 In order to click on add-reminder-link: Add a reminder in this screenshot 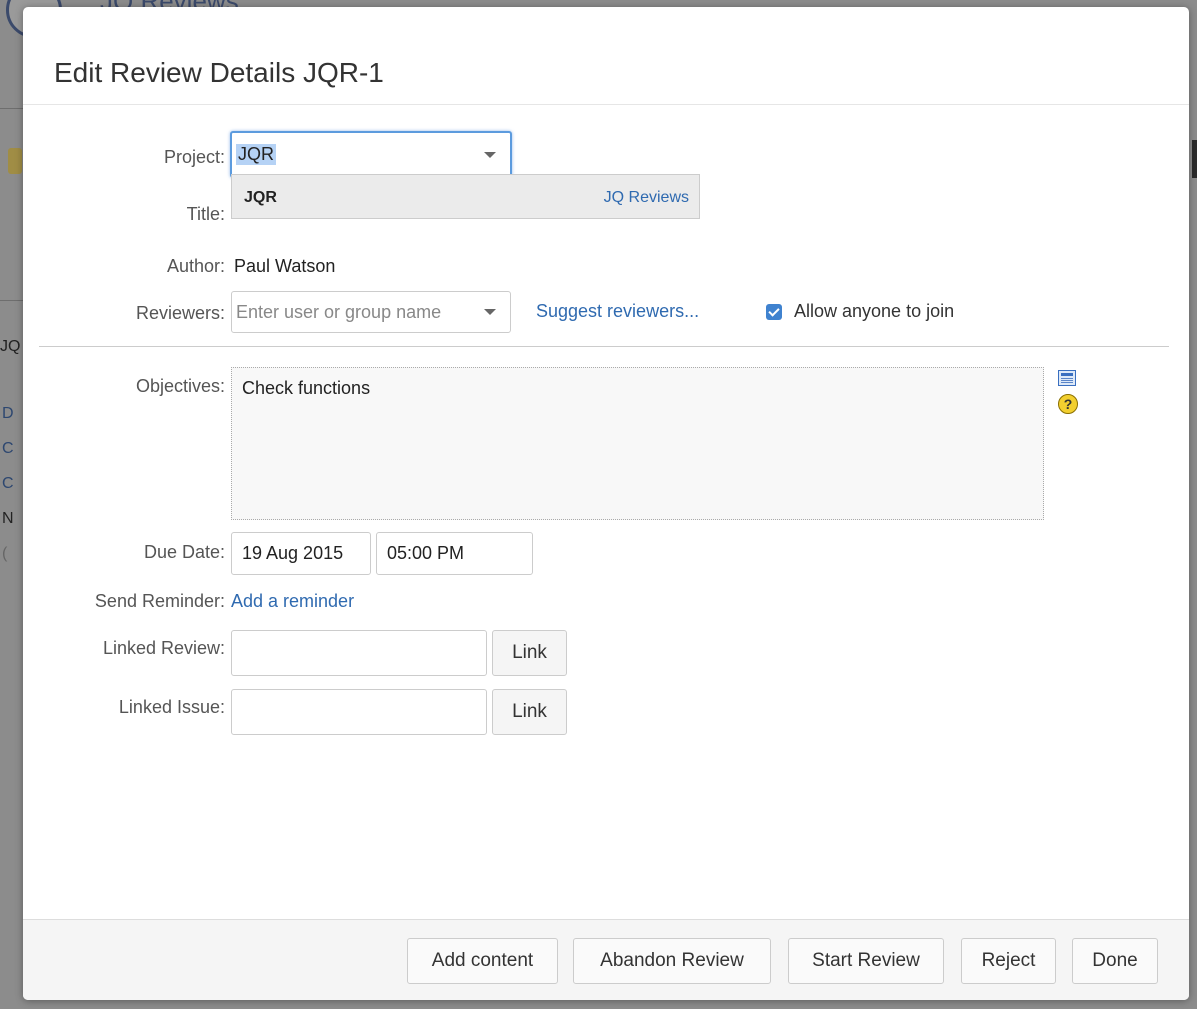, I will do `click(292, 601)`.